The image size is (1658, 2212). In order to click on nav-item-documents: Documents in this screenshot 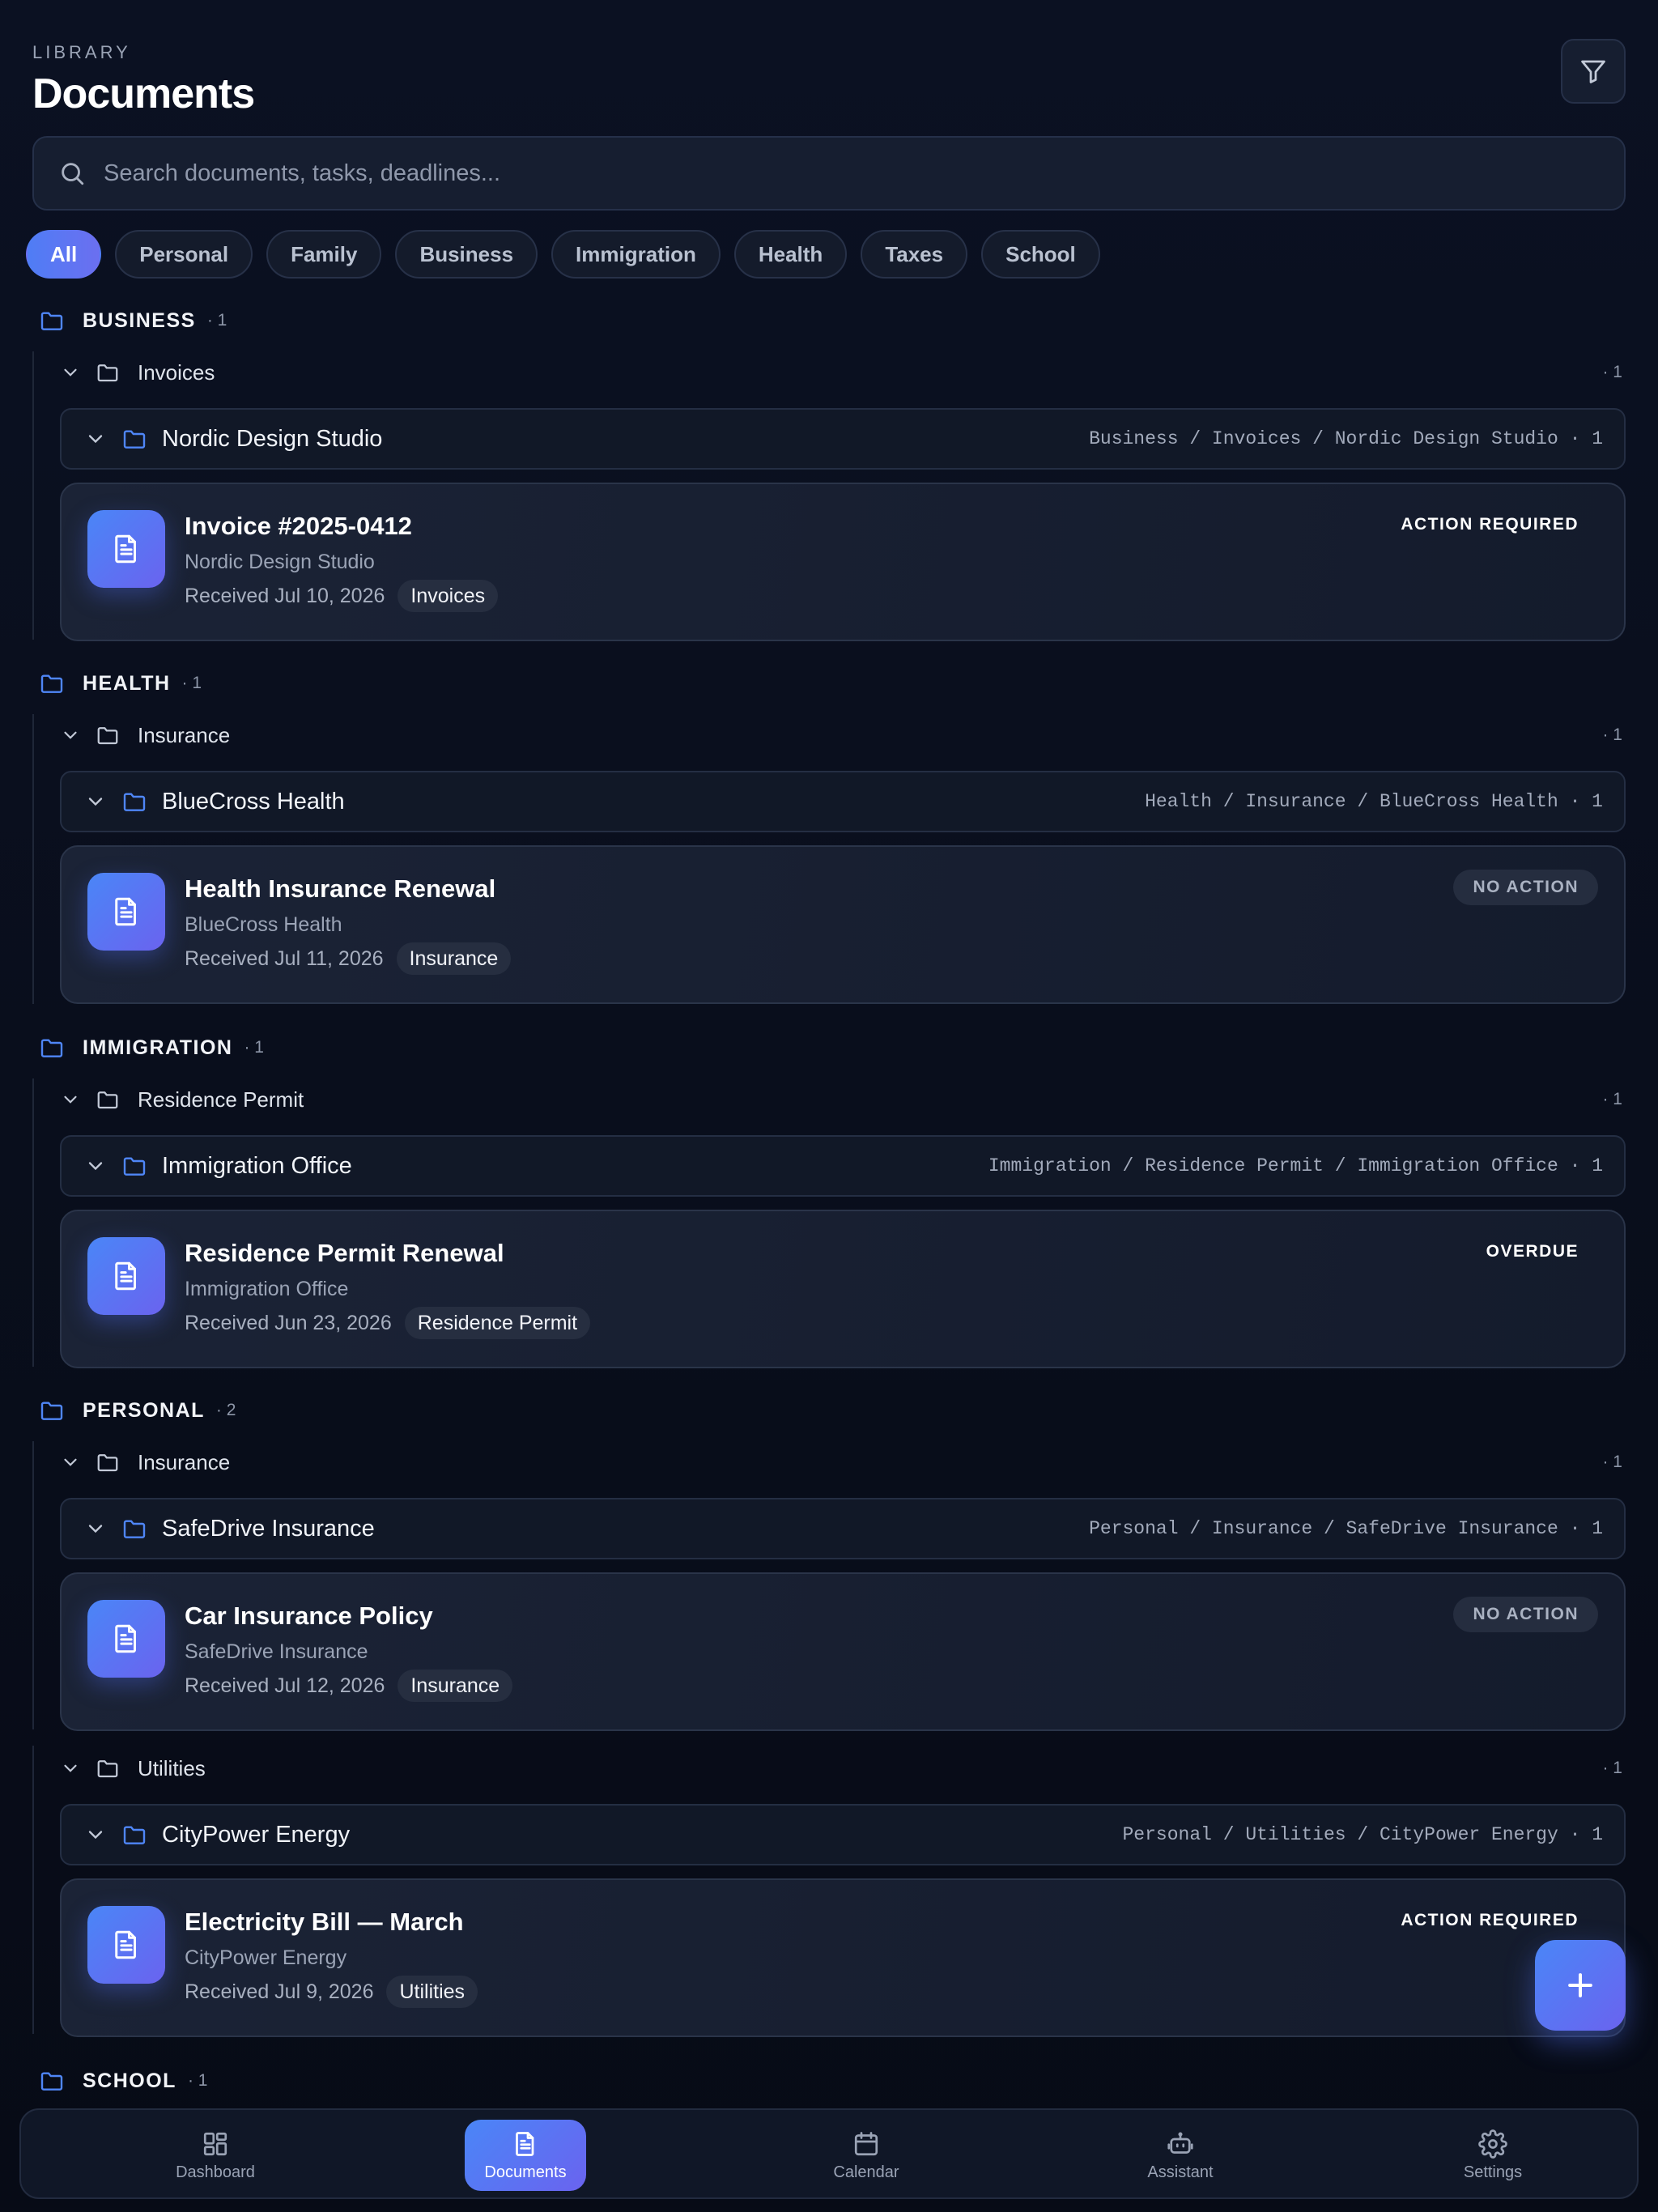, I will do `click(525, 2155)`.